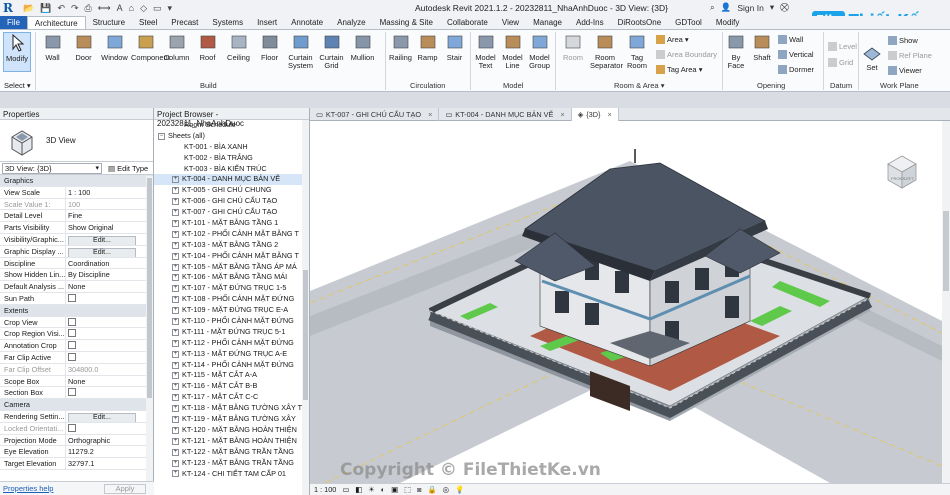  I want to click on tab-modify: Modify, so click(728, 22).